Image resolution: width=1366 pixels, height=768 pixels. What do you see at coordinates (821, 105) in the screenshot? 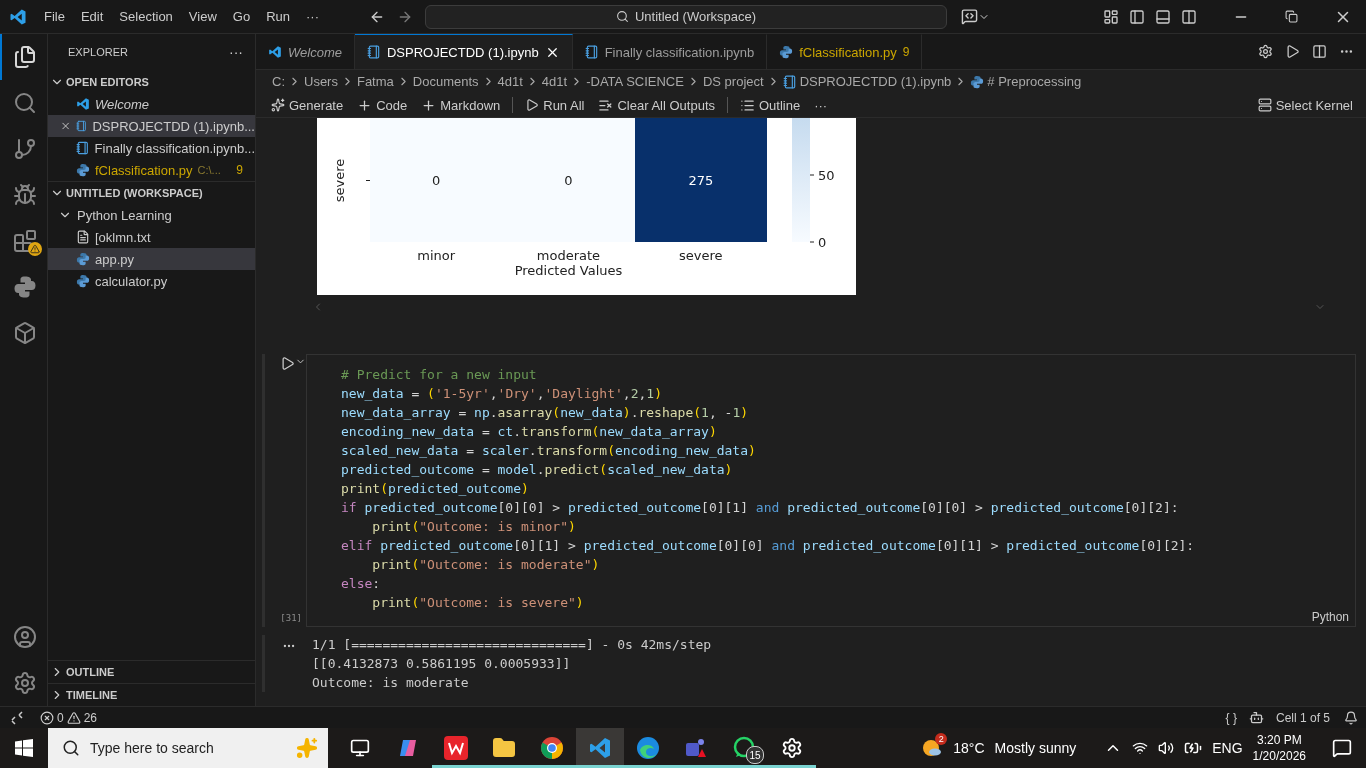
I see `toolbar-button: ···` at bounding box center [821, 105].